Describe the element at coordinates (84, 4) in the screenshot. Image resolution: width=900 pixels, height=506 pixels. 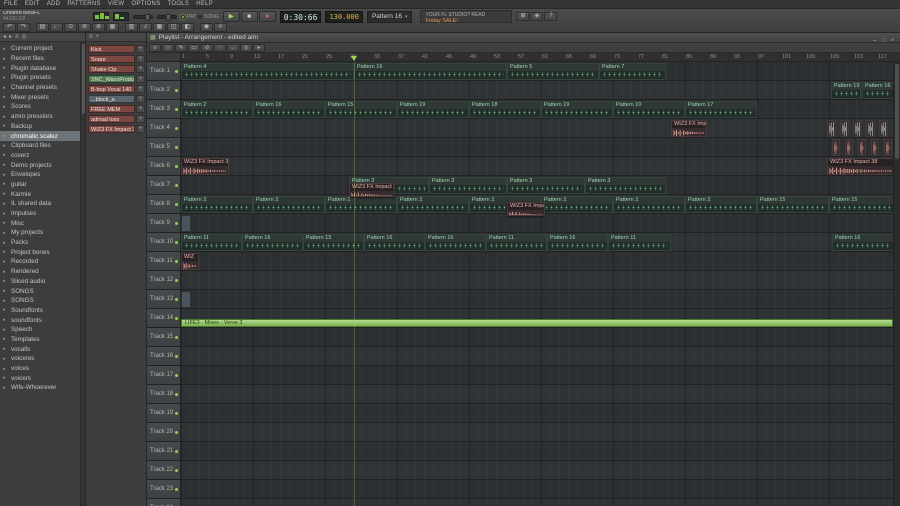
I see `menu-patterns: PATTERNS` at that location.